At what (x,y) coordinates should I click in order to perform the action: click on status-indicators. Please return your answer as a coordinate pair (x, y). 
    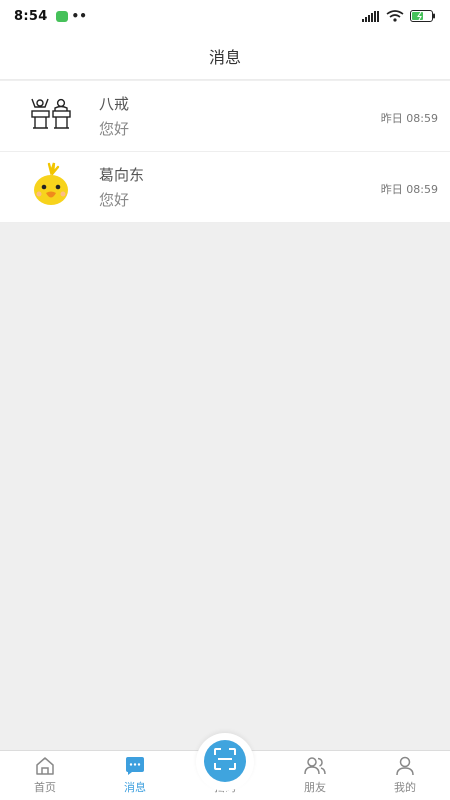
    Looking at the image, I should click on (399, 16).